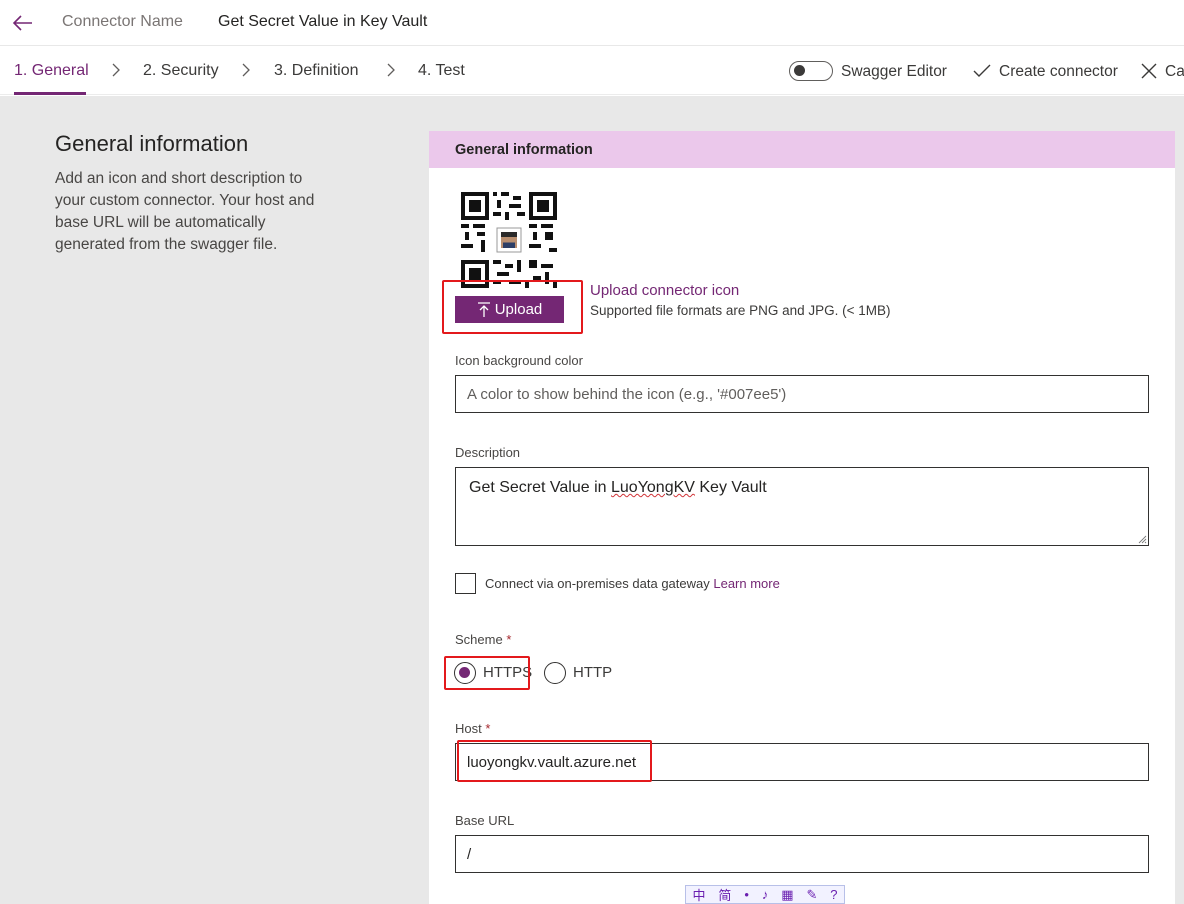  I want to click on gateway-label-text: Connect via on-premises data gateway, so click(597, 583).